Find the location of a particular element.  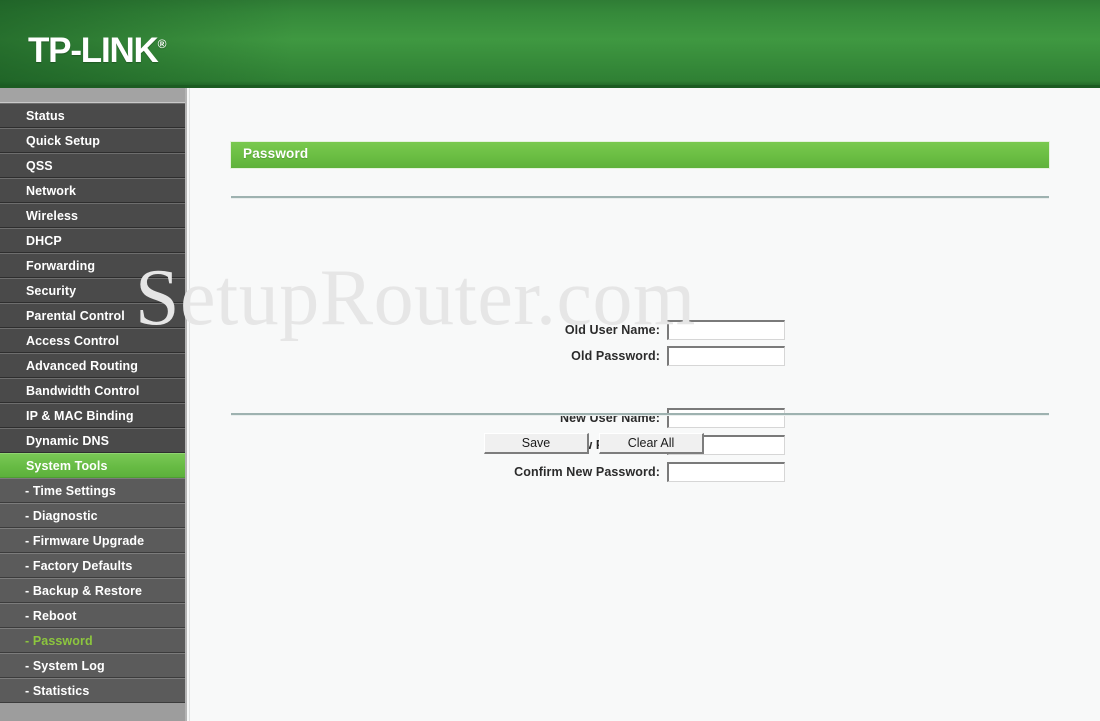

sidebar-item-label: Security is located at coordinates (51, 291).